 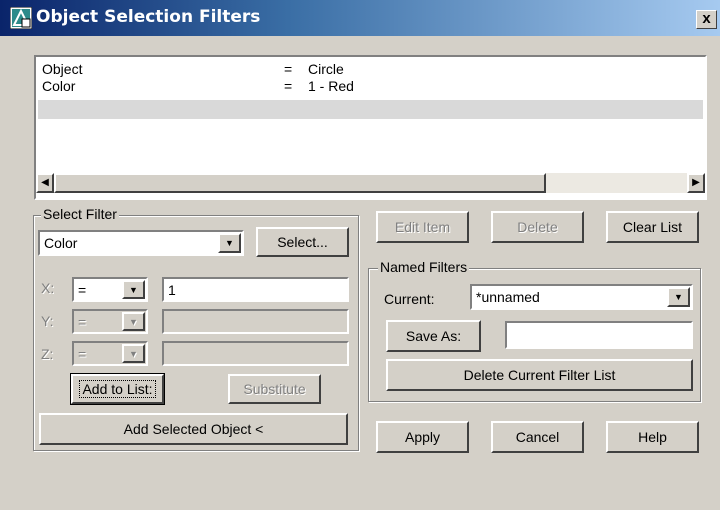 What do you see at coordinates (80, 214) in the screenshot?
I see `select-filter-label: Select Filter` at bounding box center [80, 214].